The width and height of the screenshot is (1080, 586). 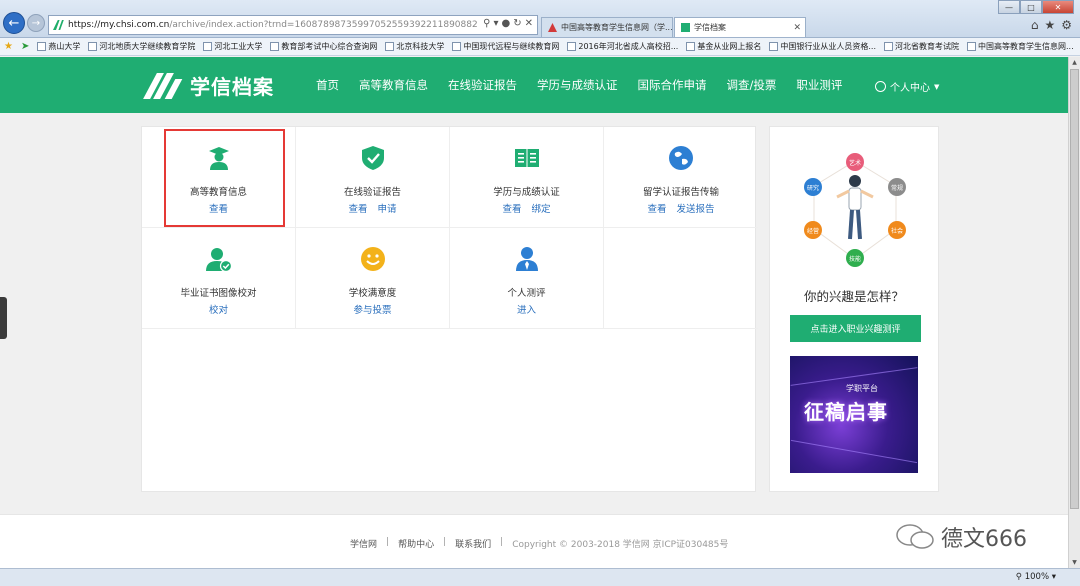 I want to click on page-scrollbar: ▲ ▼, so click(x=1074, y=312).